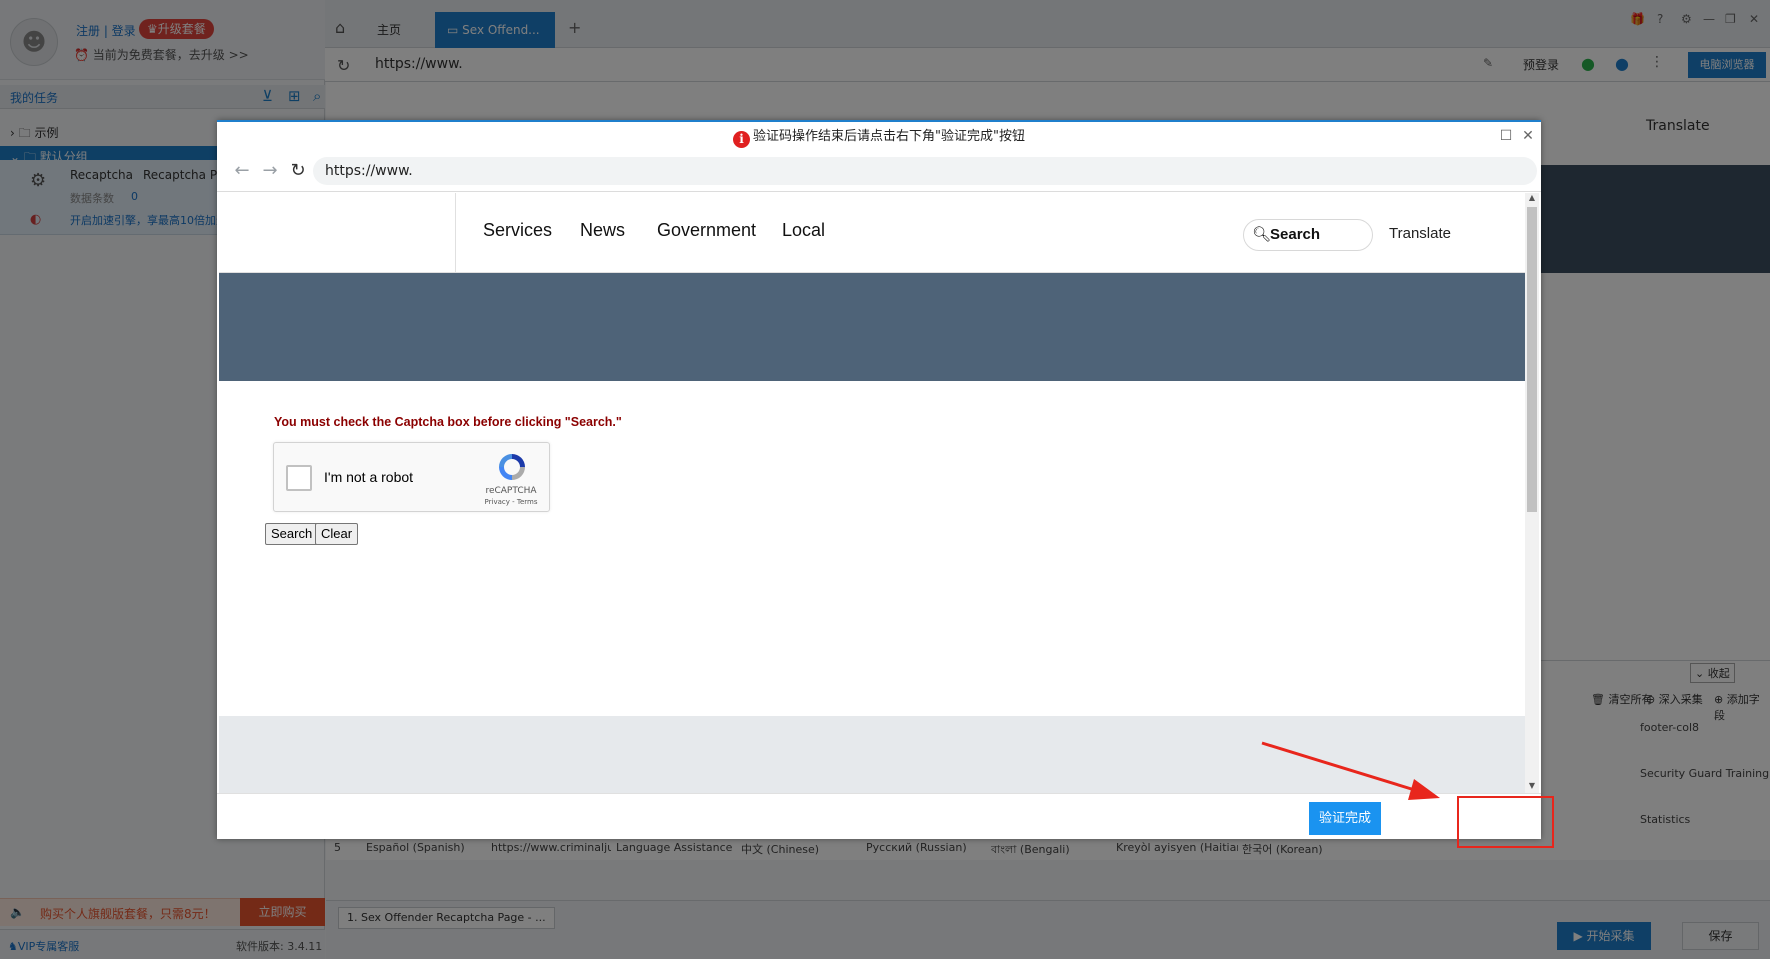  Describe the element at coordinates (1345, 818) in the screenshot. I see `verify-complete-button: 验证完成` at that location.